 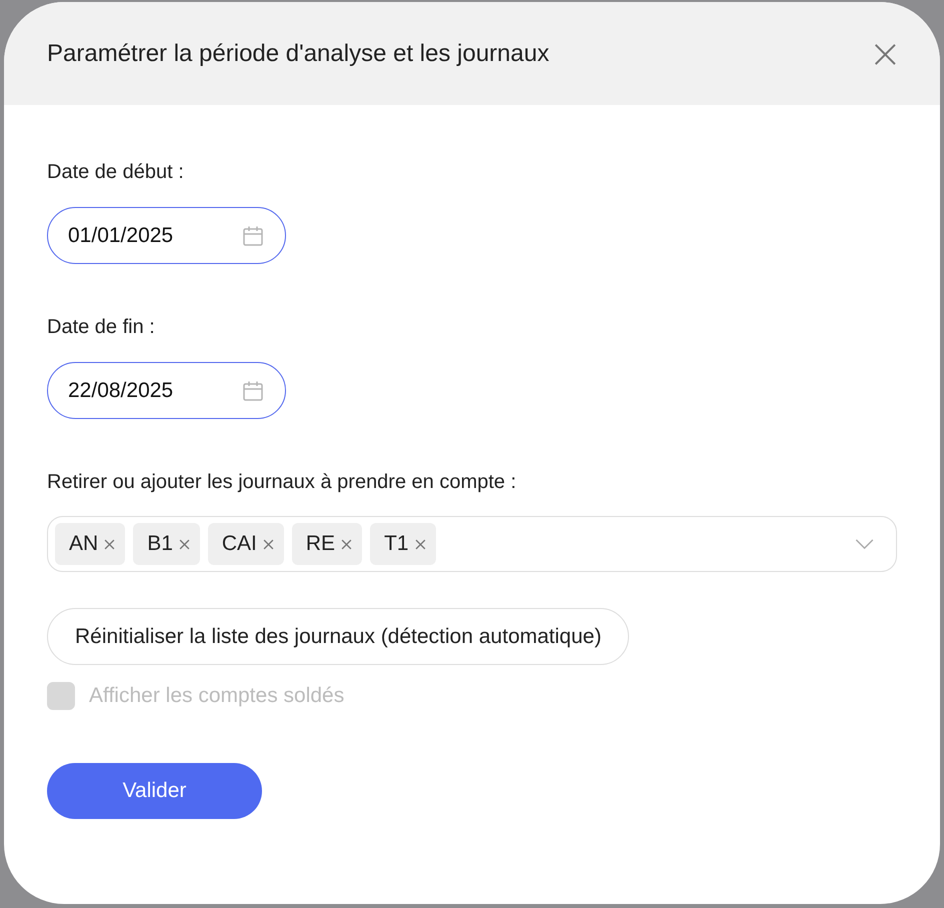 What do you see at coordinates (472, 544) in the screenshot?
I see `journal-select: AN B1 CAI RE T1` at bounding box center [472, 544].